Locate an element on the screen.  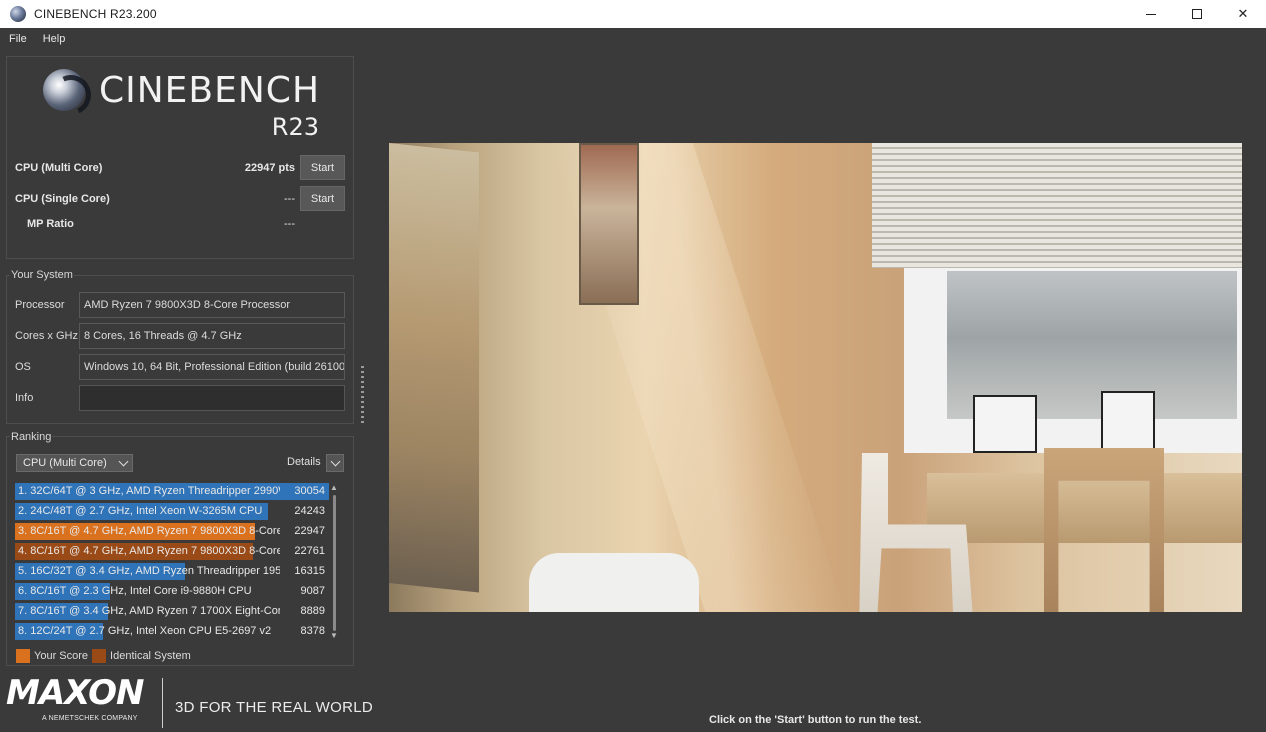
identical-system-legend: Identical System is located at coordinates (150, 656).